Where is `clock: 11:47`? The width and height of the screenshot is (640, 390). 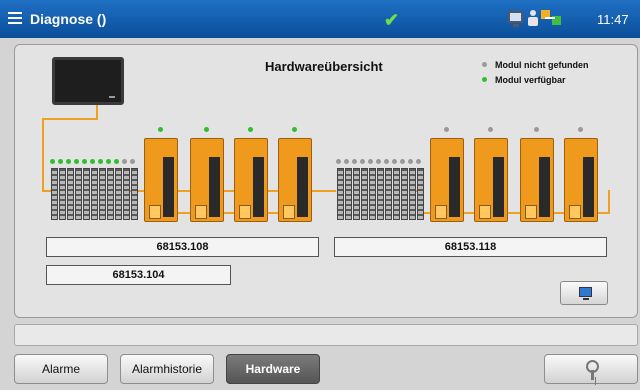
clock: 11:47 is located at coordinates (613, 19).